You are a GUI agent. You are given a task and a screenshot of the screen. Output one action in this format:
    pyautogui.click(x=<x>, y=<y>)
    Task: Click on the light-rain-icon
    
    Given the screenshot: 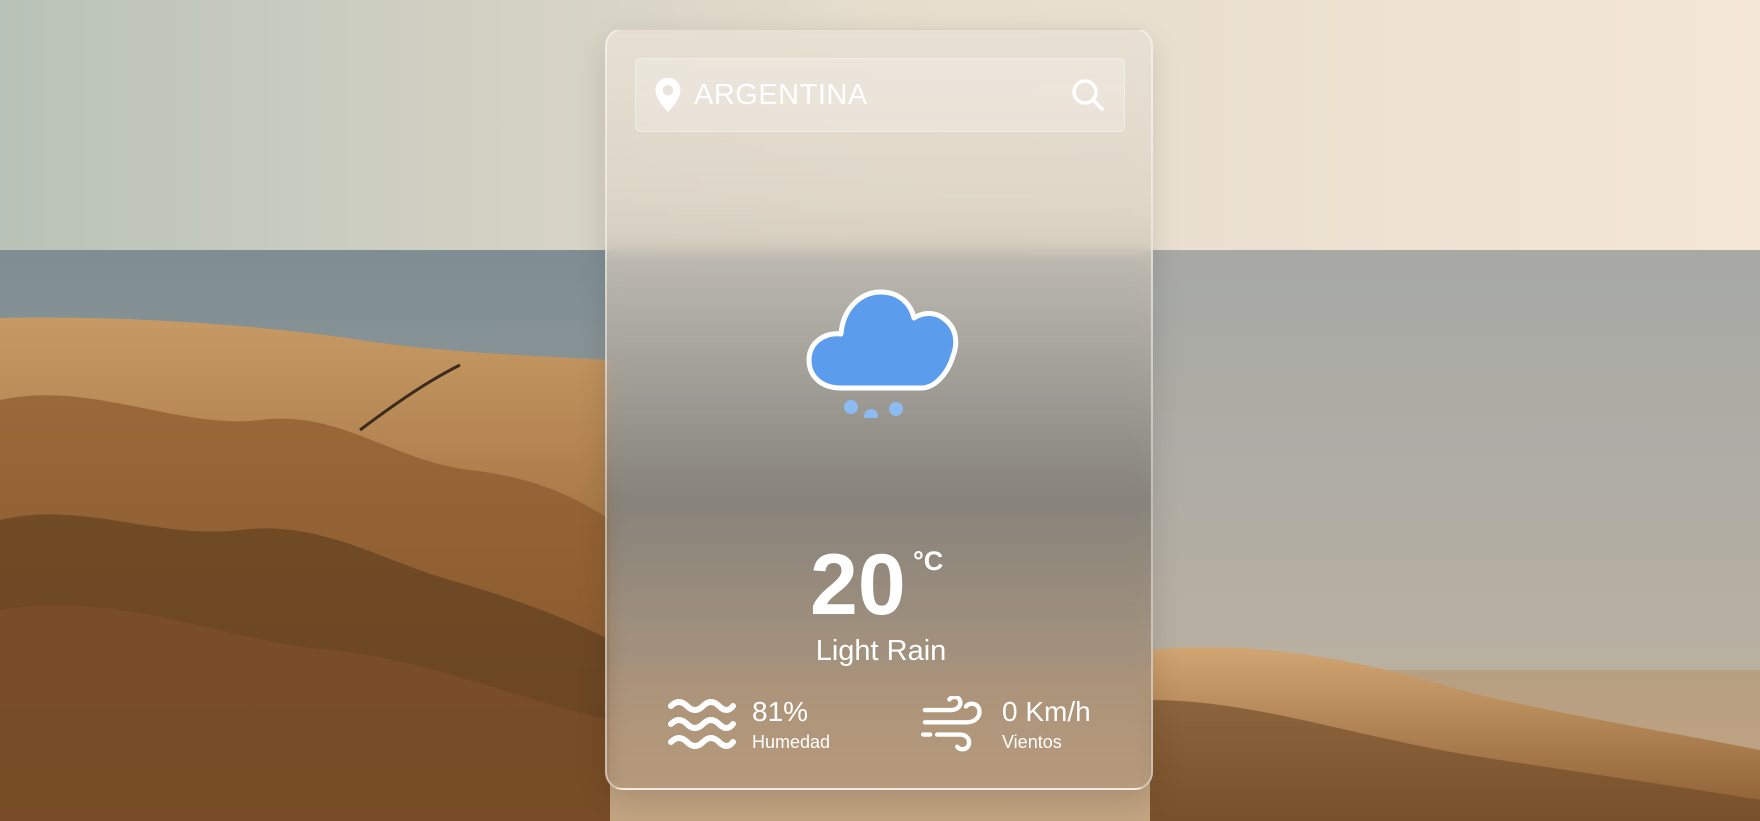 What is the action you would take?
    pyautogui.click(x=882, y=353)
    